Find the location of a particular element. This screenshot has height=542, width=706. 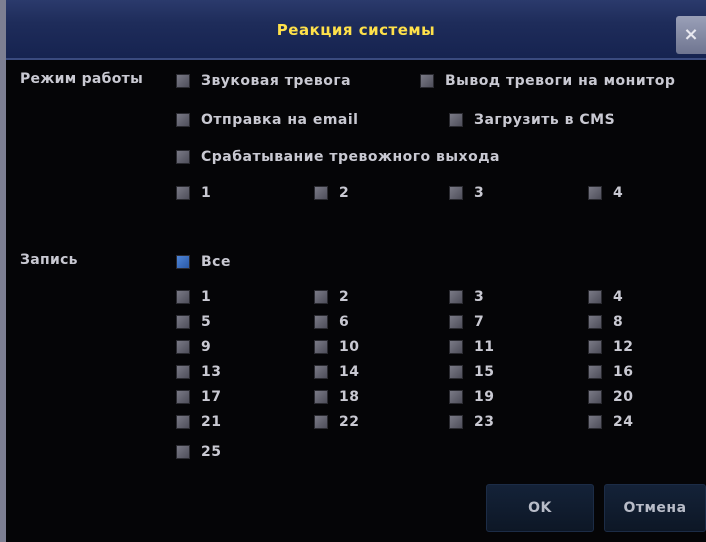

channel-checkbox-1: 1 is located at coordinates (193, 297).